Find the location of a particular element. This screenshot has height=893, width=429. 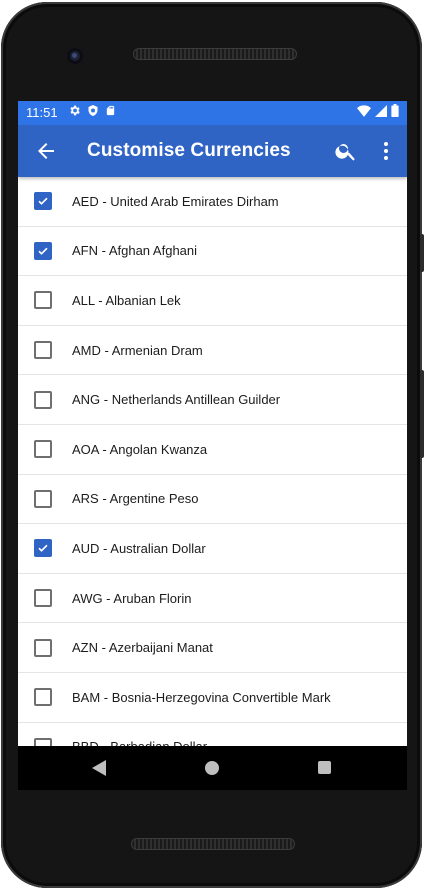

nav-recents-icon is located at coordinates (324, 767).